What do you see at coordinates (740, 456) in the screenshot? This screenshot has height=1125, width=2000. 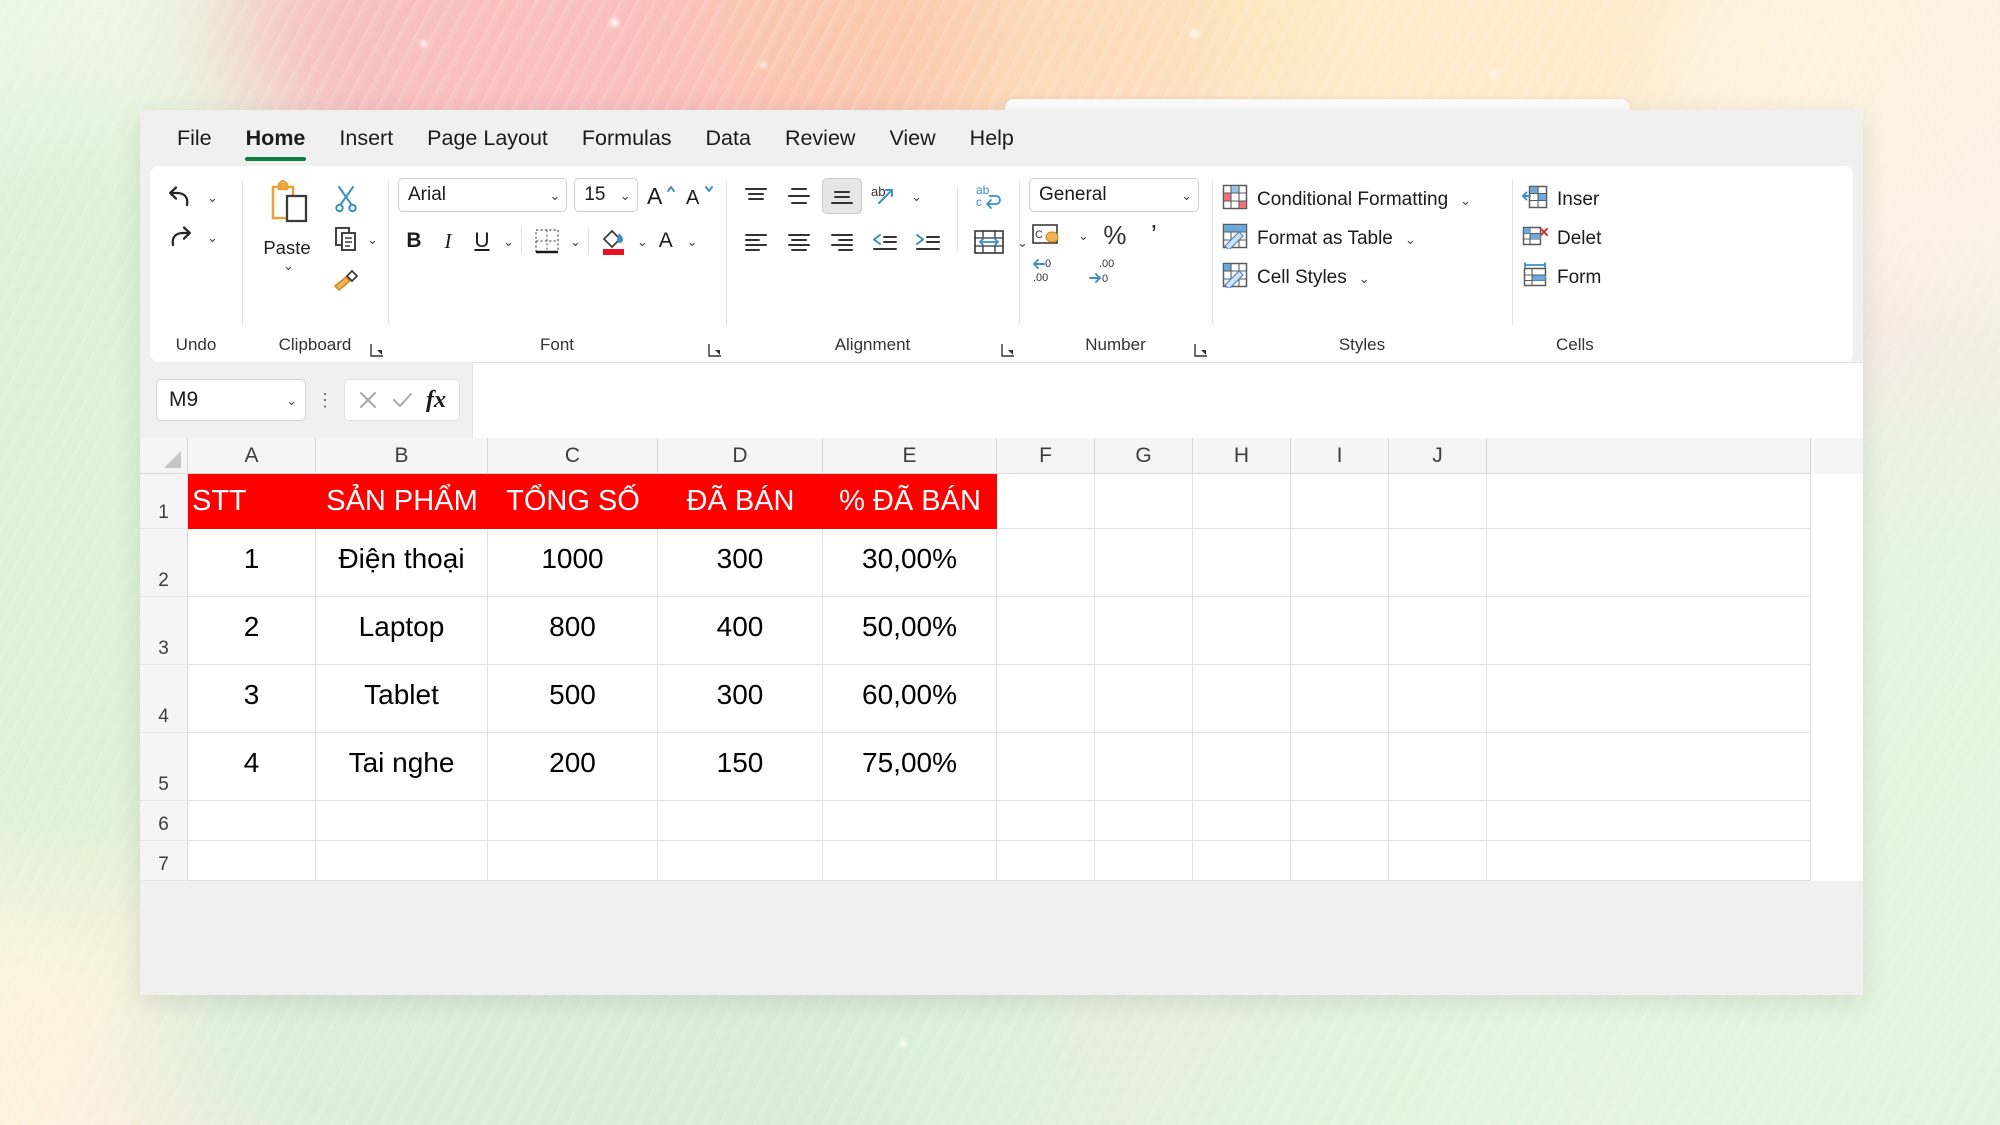 I see `column-header-d: D` at bounding box center [740, 456].